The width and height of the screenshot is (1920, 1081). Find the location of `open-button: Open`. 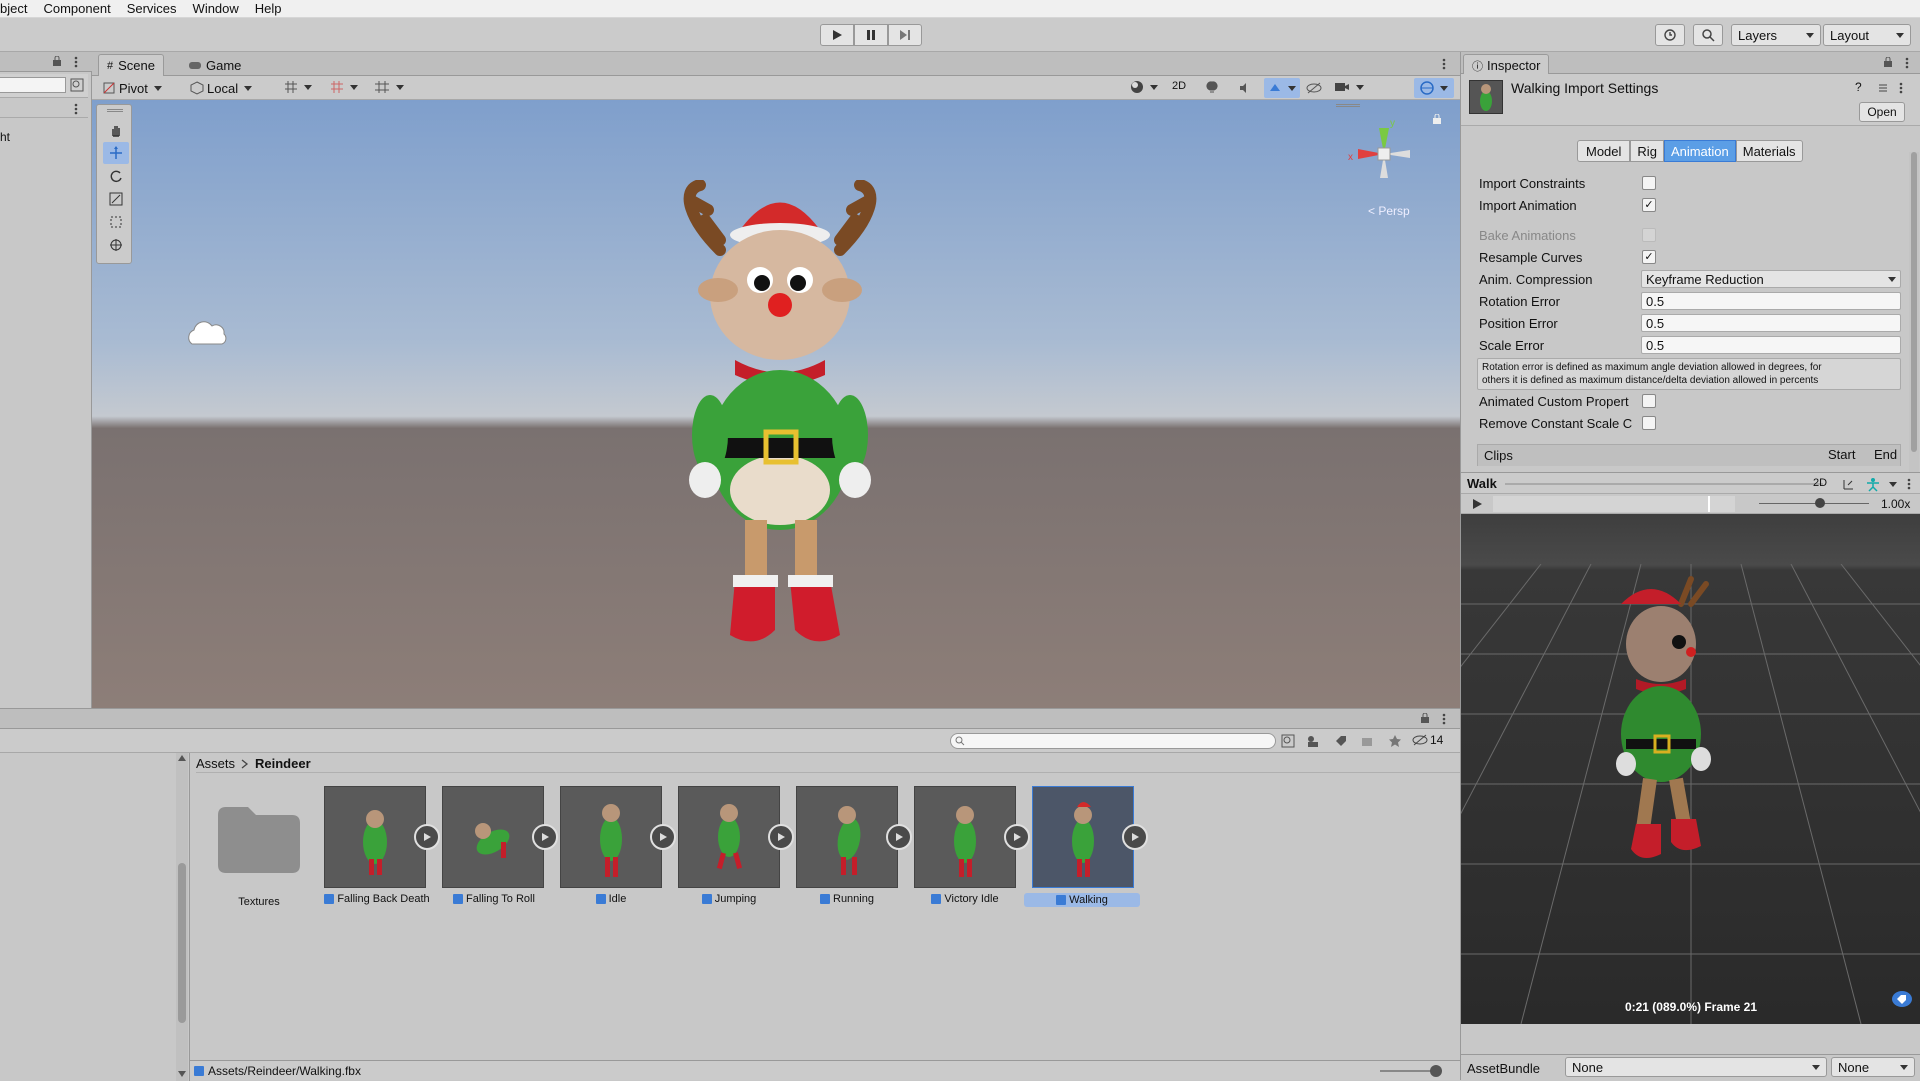

open-button: Open is located at coordinates (1882, 112).